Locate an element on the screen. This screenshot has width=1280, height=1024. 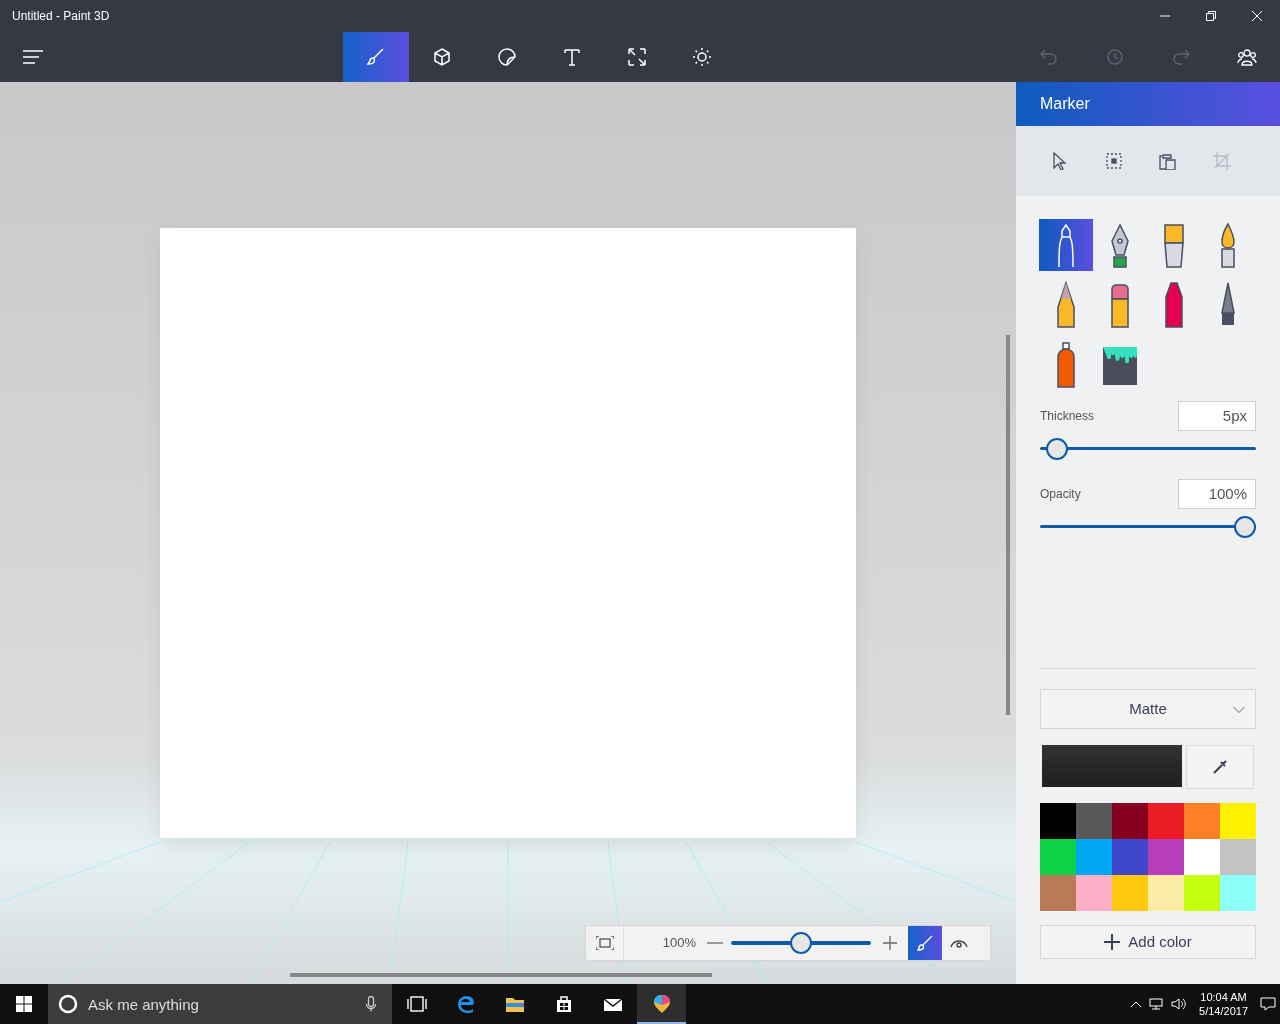
zoom-level: 100% is located at coordinates (679, 943).